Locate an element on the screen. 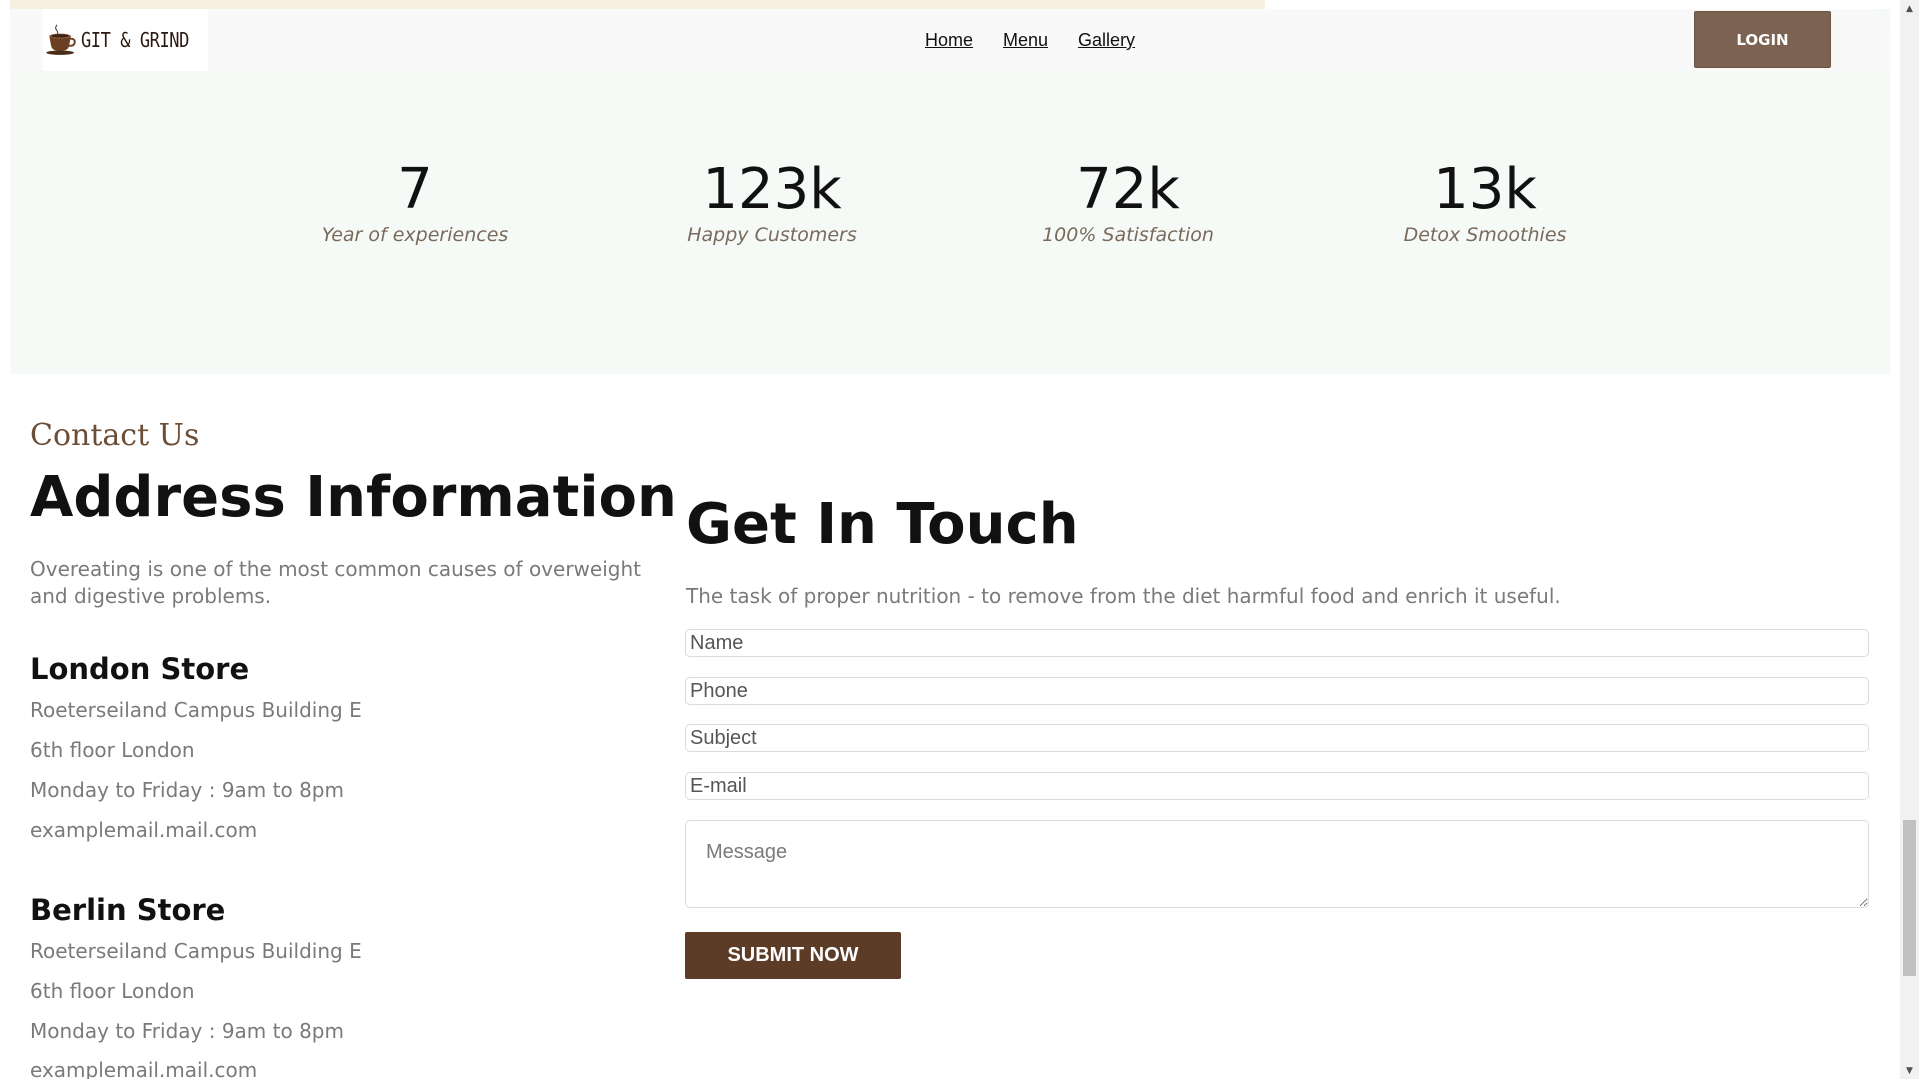 The height and width of the screenshot is (1079, 1919). logo: GIT & GRIND is located at coordinates (125, 40).